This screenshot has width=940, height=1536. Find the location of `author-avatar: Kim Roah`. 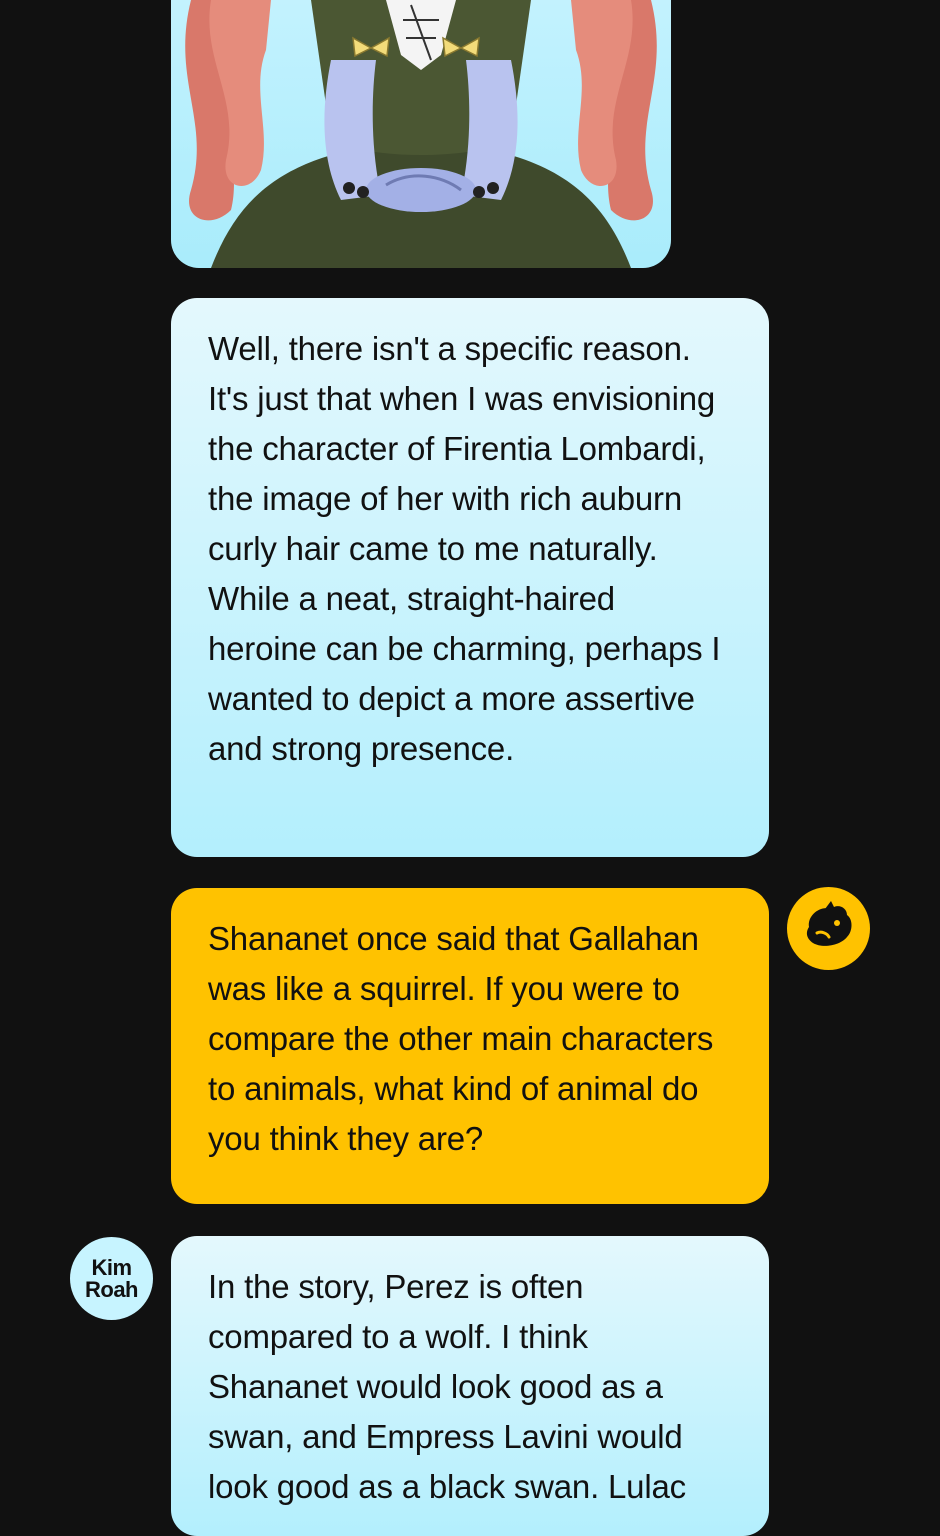

author-avatar: Kim Roah is located at coordinates (111, 1278).